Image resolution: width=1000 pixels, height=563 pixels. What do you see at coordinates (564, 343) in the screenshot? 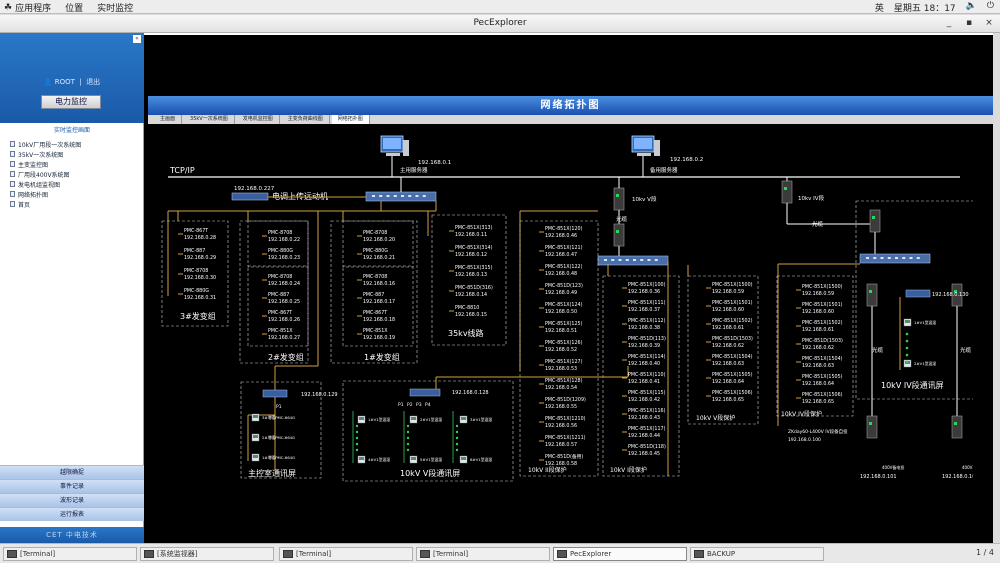
I see `ii-seg-device-name: PMC-851X(126)` at bounding box center [564, 343].